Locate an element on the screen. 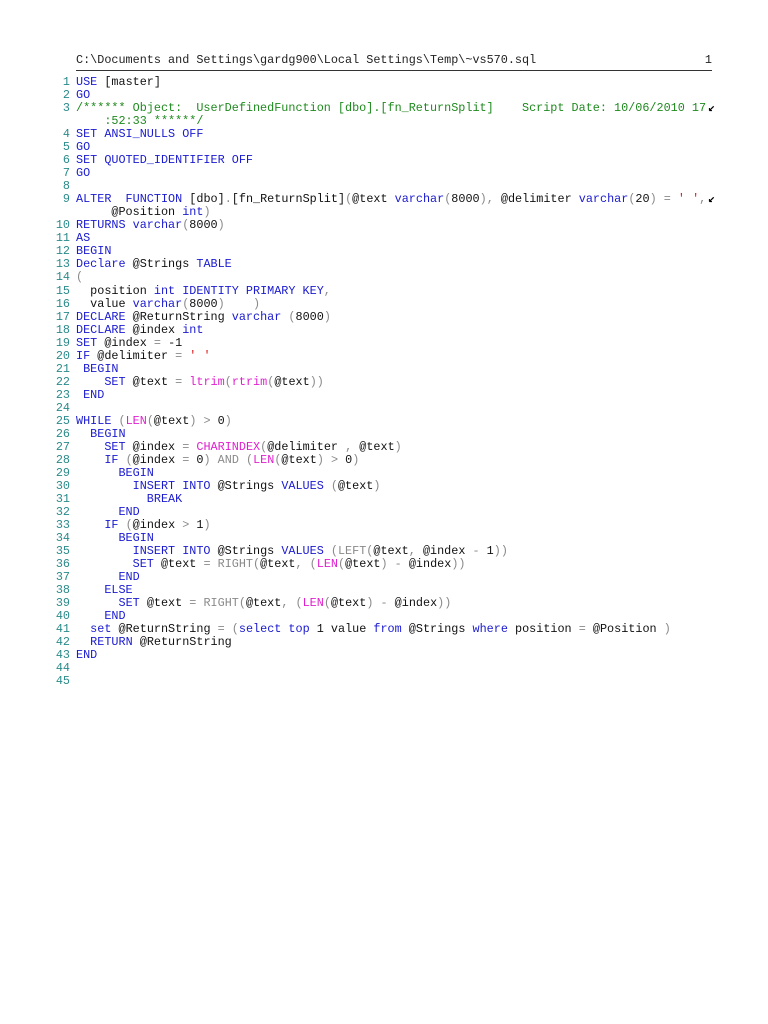  code-token: 1 value is located at coordinates (341, 629).